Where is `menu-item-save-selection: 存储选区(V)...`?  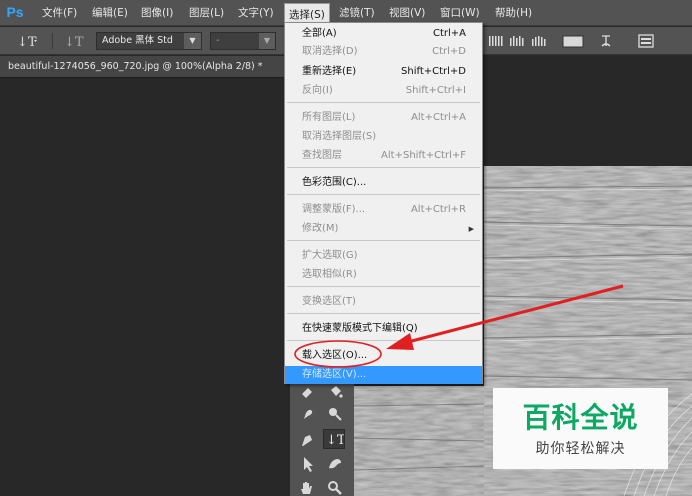 menu-item-save-selection: 存储选区(V)... is located at coordinates (383, 375).